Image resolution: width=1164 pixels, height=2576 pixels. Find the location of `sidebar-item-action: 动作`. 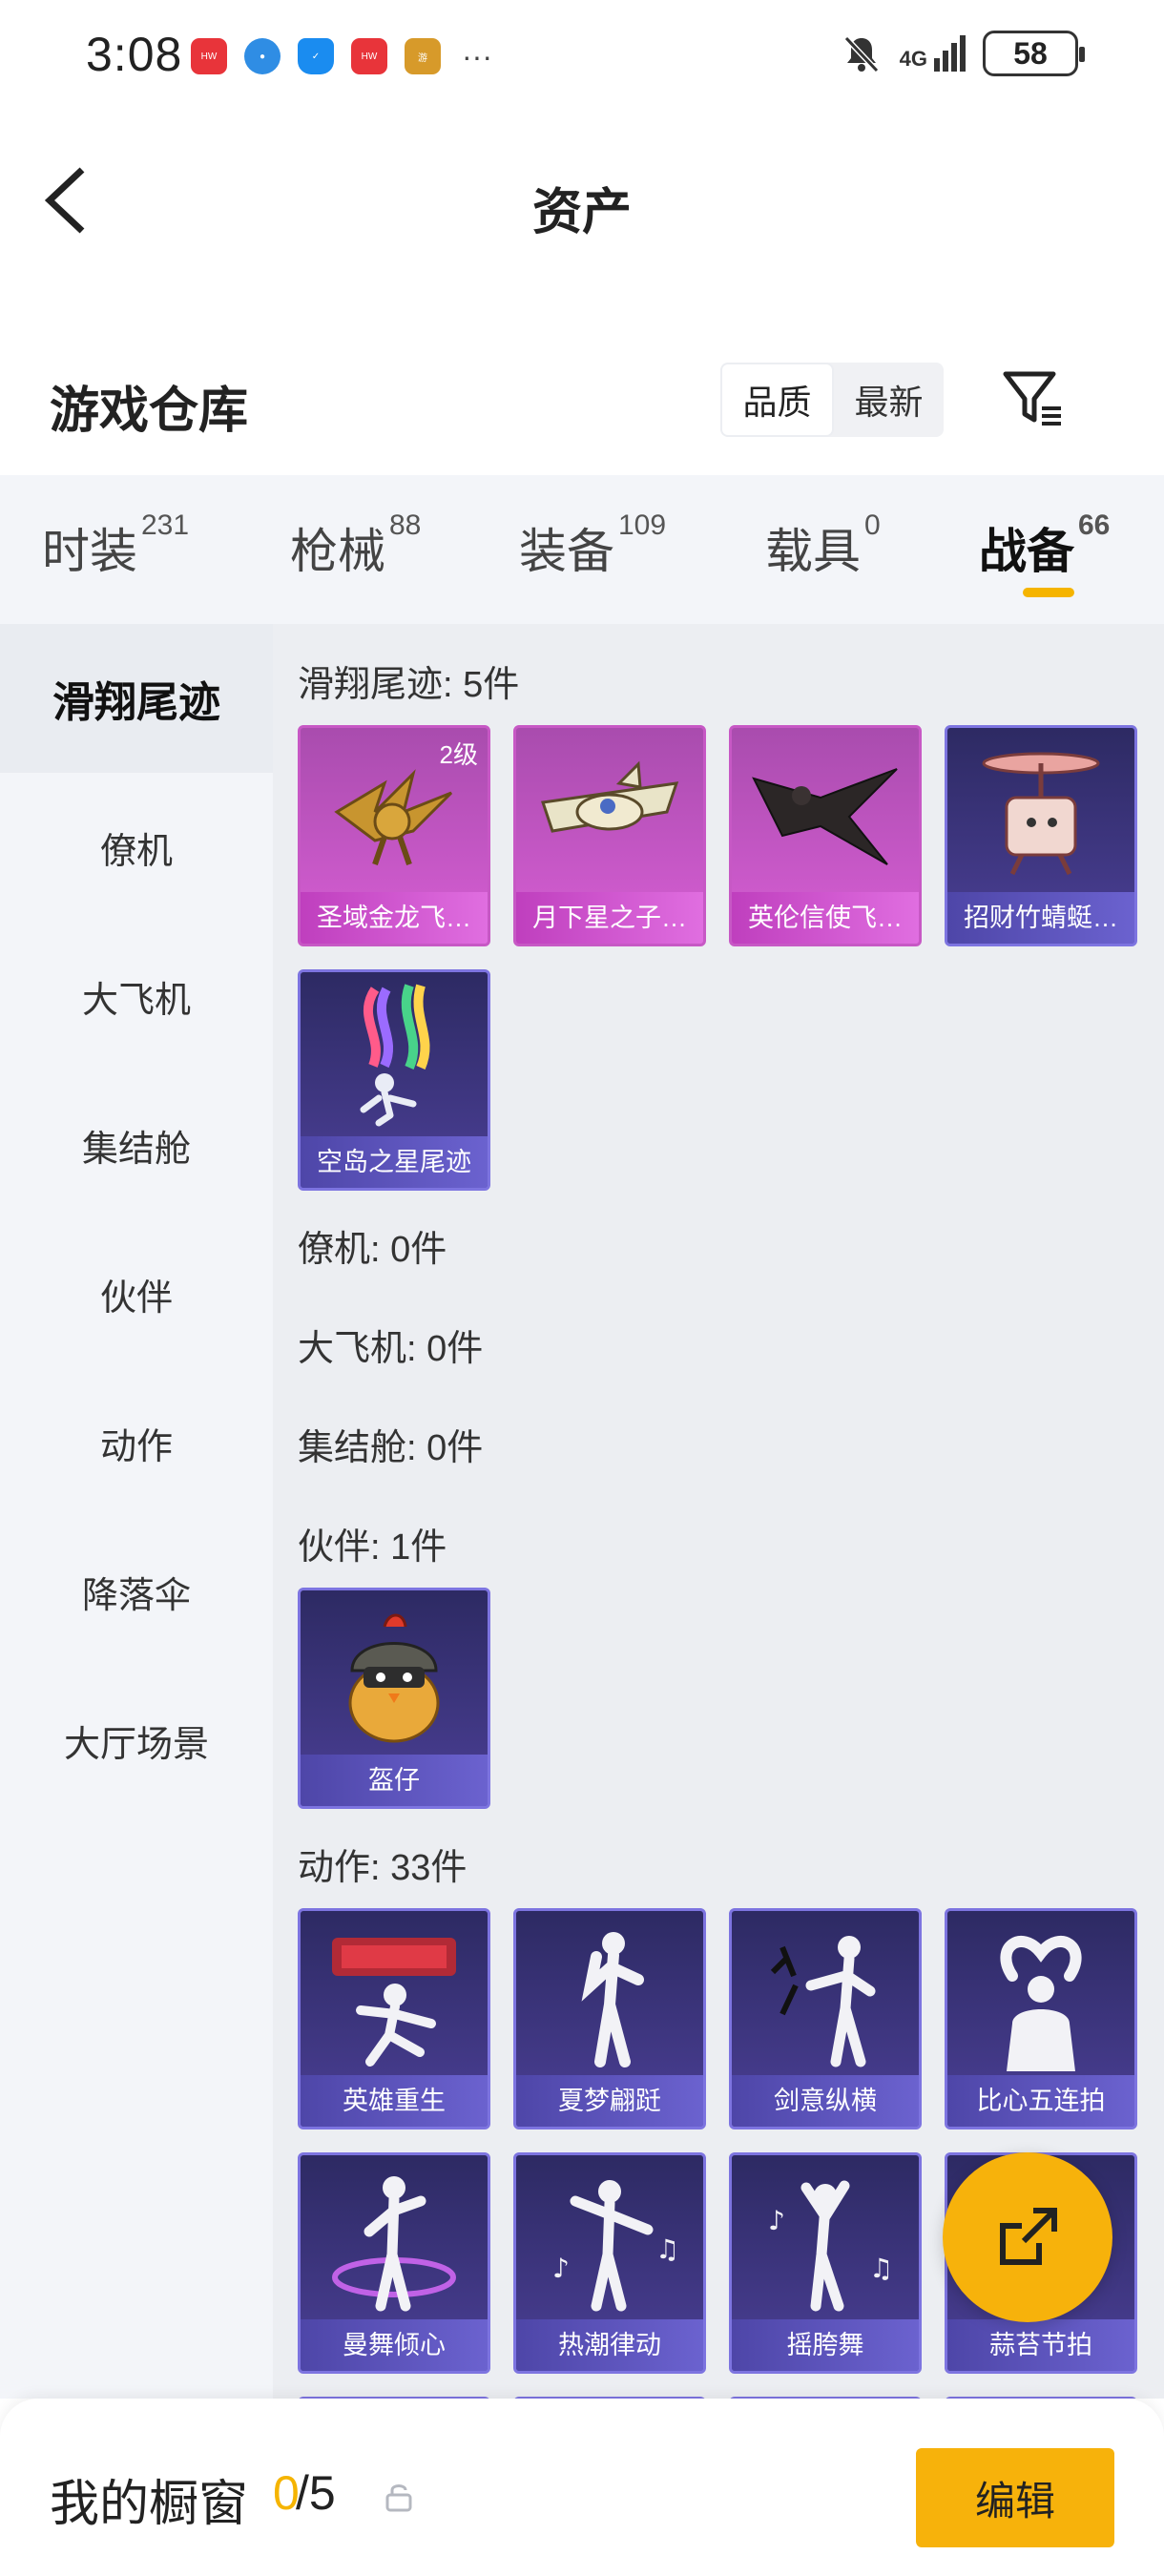

sidebar-item-action: 动作 is located at coordinates (136, 1442).